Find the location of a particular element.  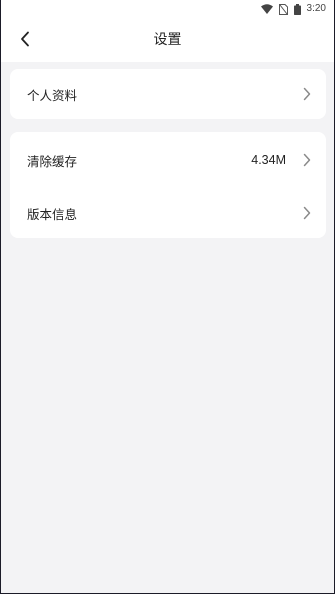

page-title: 设置 is located at coordinates (167, 40).